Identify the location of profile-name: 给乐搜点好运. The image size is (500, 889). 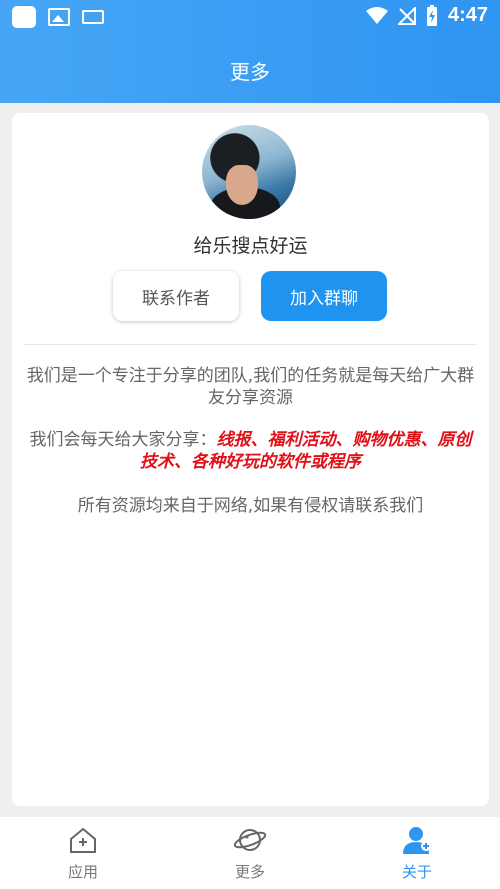
(250, 246).